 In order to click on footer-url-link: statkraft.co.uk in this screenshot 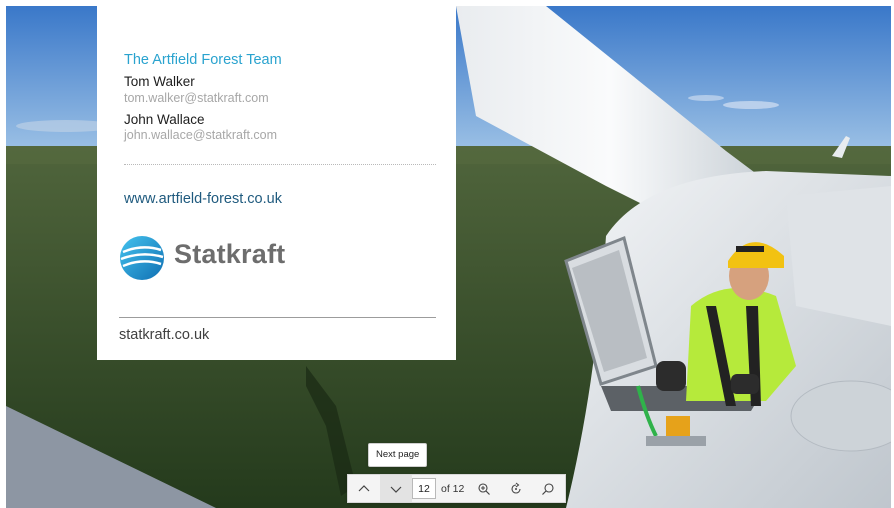, I will do `click(164, 335)`.